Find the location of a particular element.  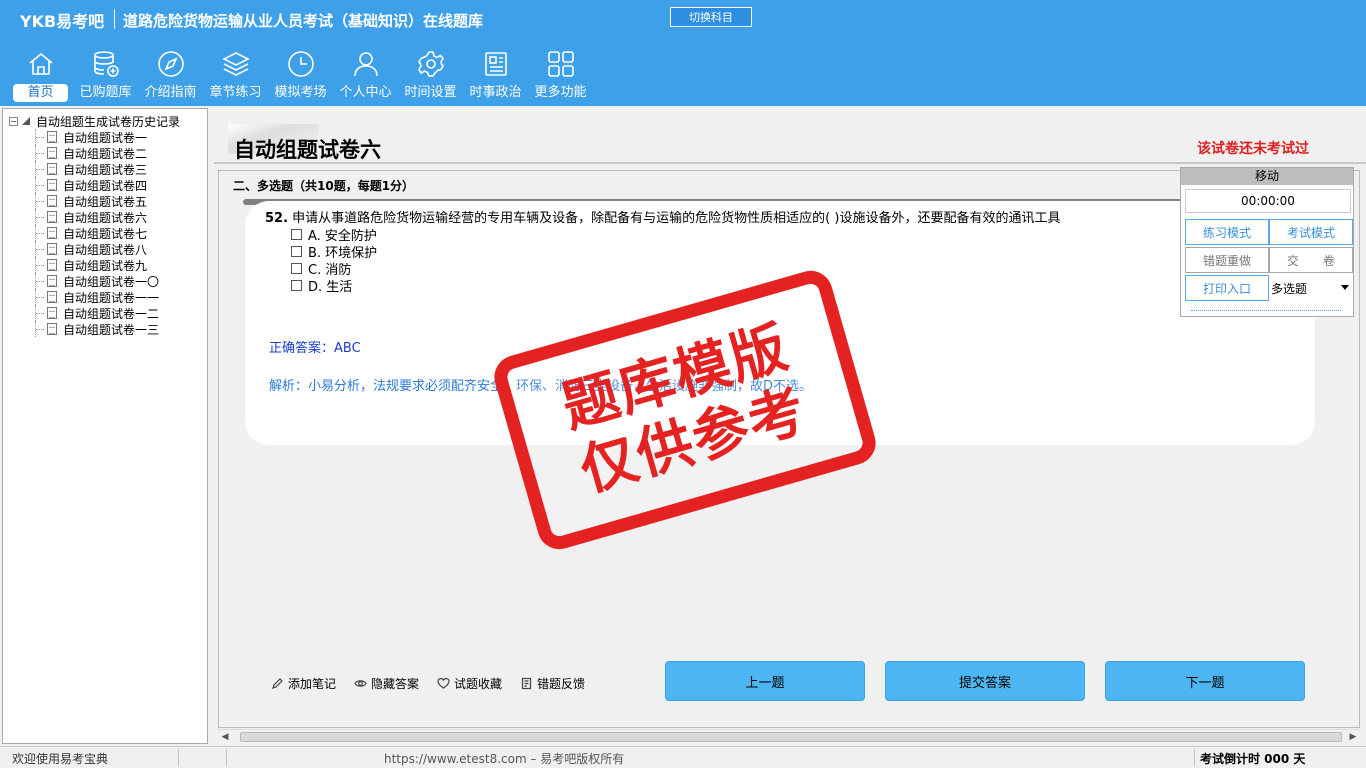

tree-item: 自动组题试卷一〇 is located at coordinates (94, 281).